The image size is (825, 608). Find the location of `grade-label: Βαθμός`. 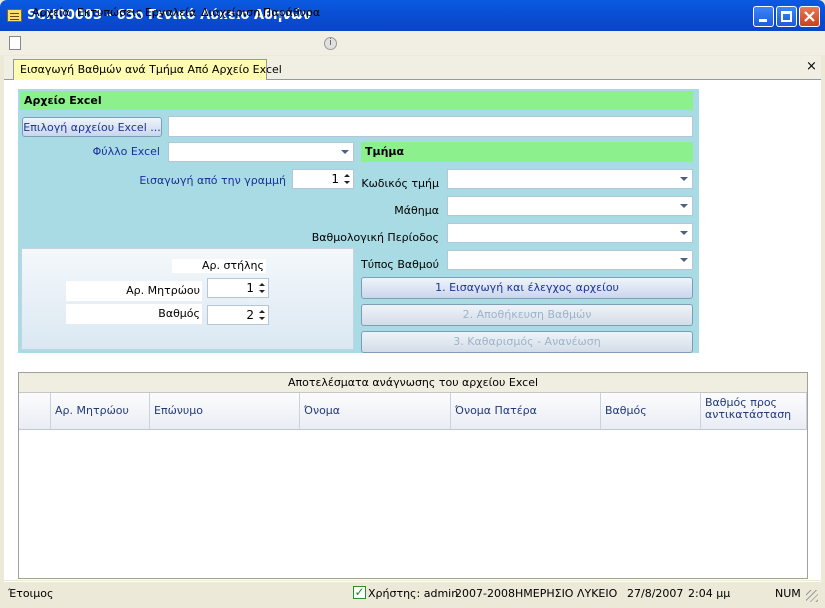

grade-label: Βαθμός is located at coordinates (134, 314).